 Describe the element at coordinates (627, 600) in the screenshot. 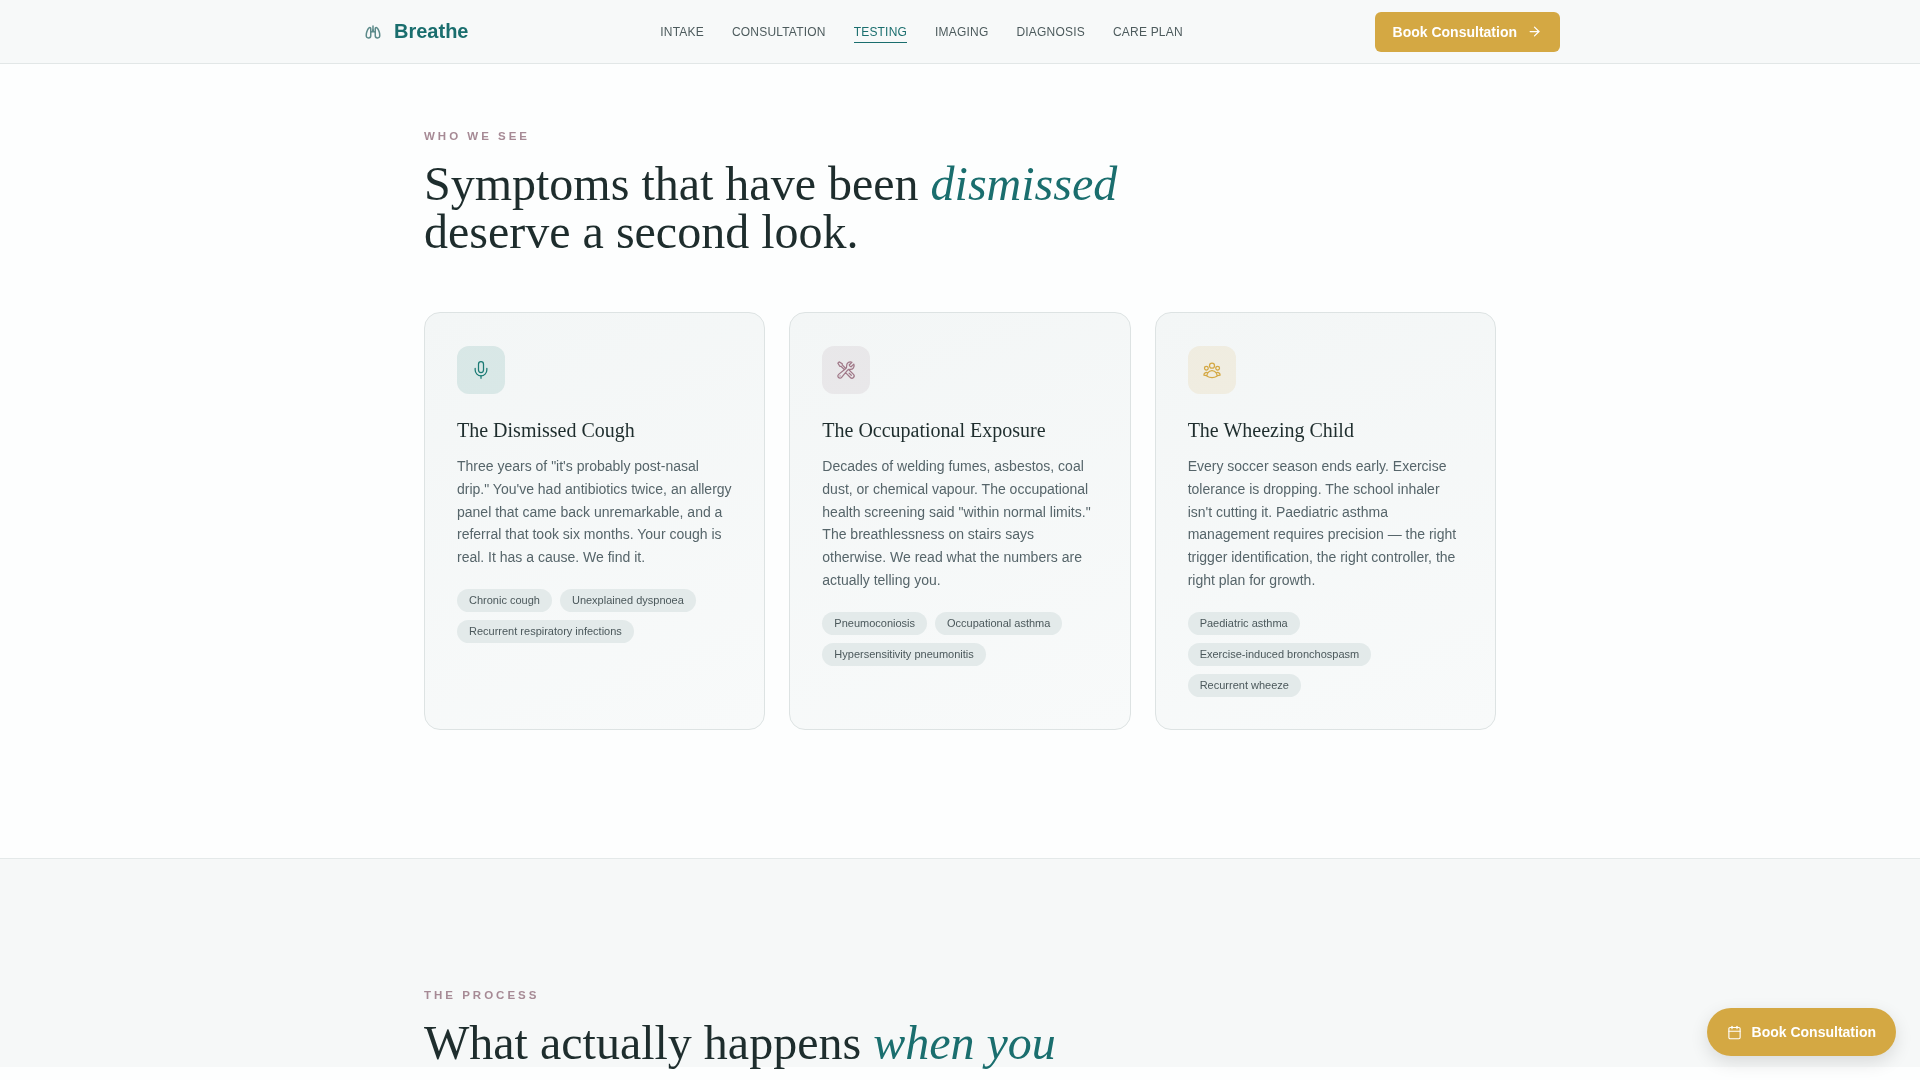

I see `condition-tag: Unexplained dyspnoea` at that location.